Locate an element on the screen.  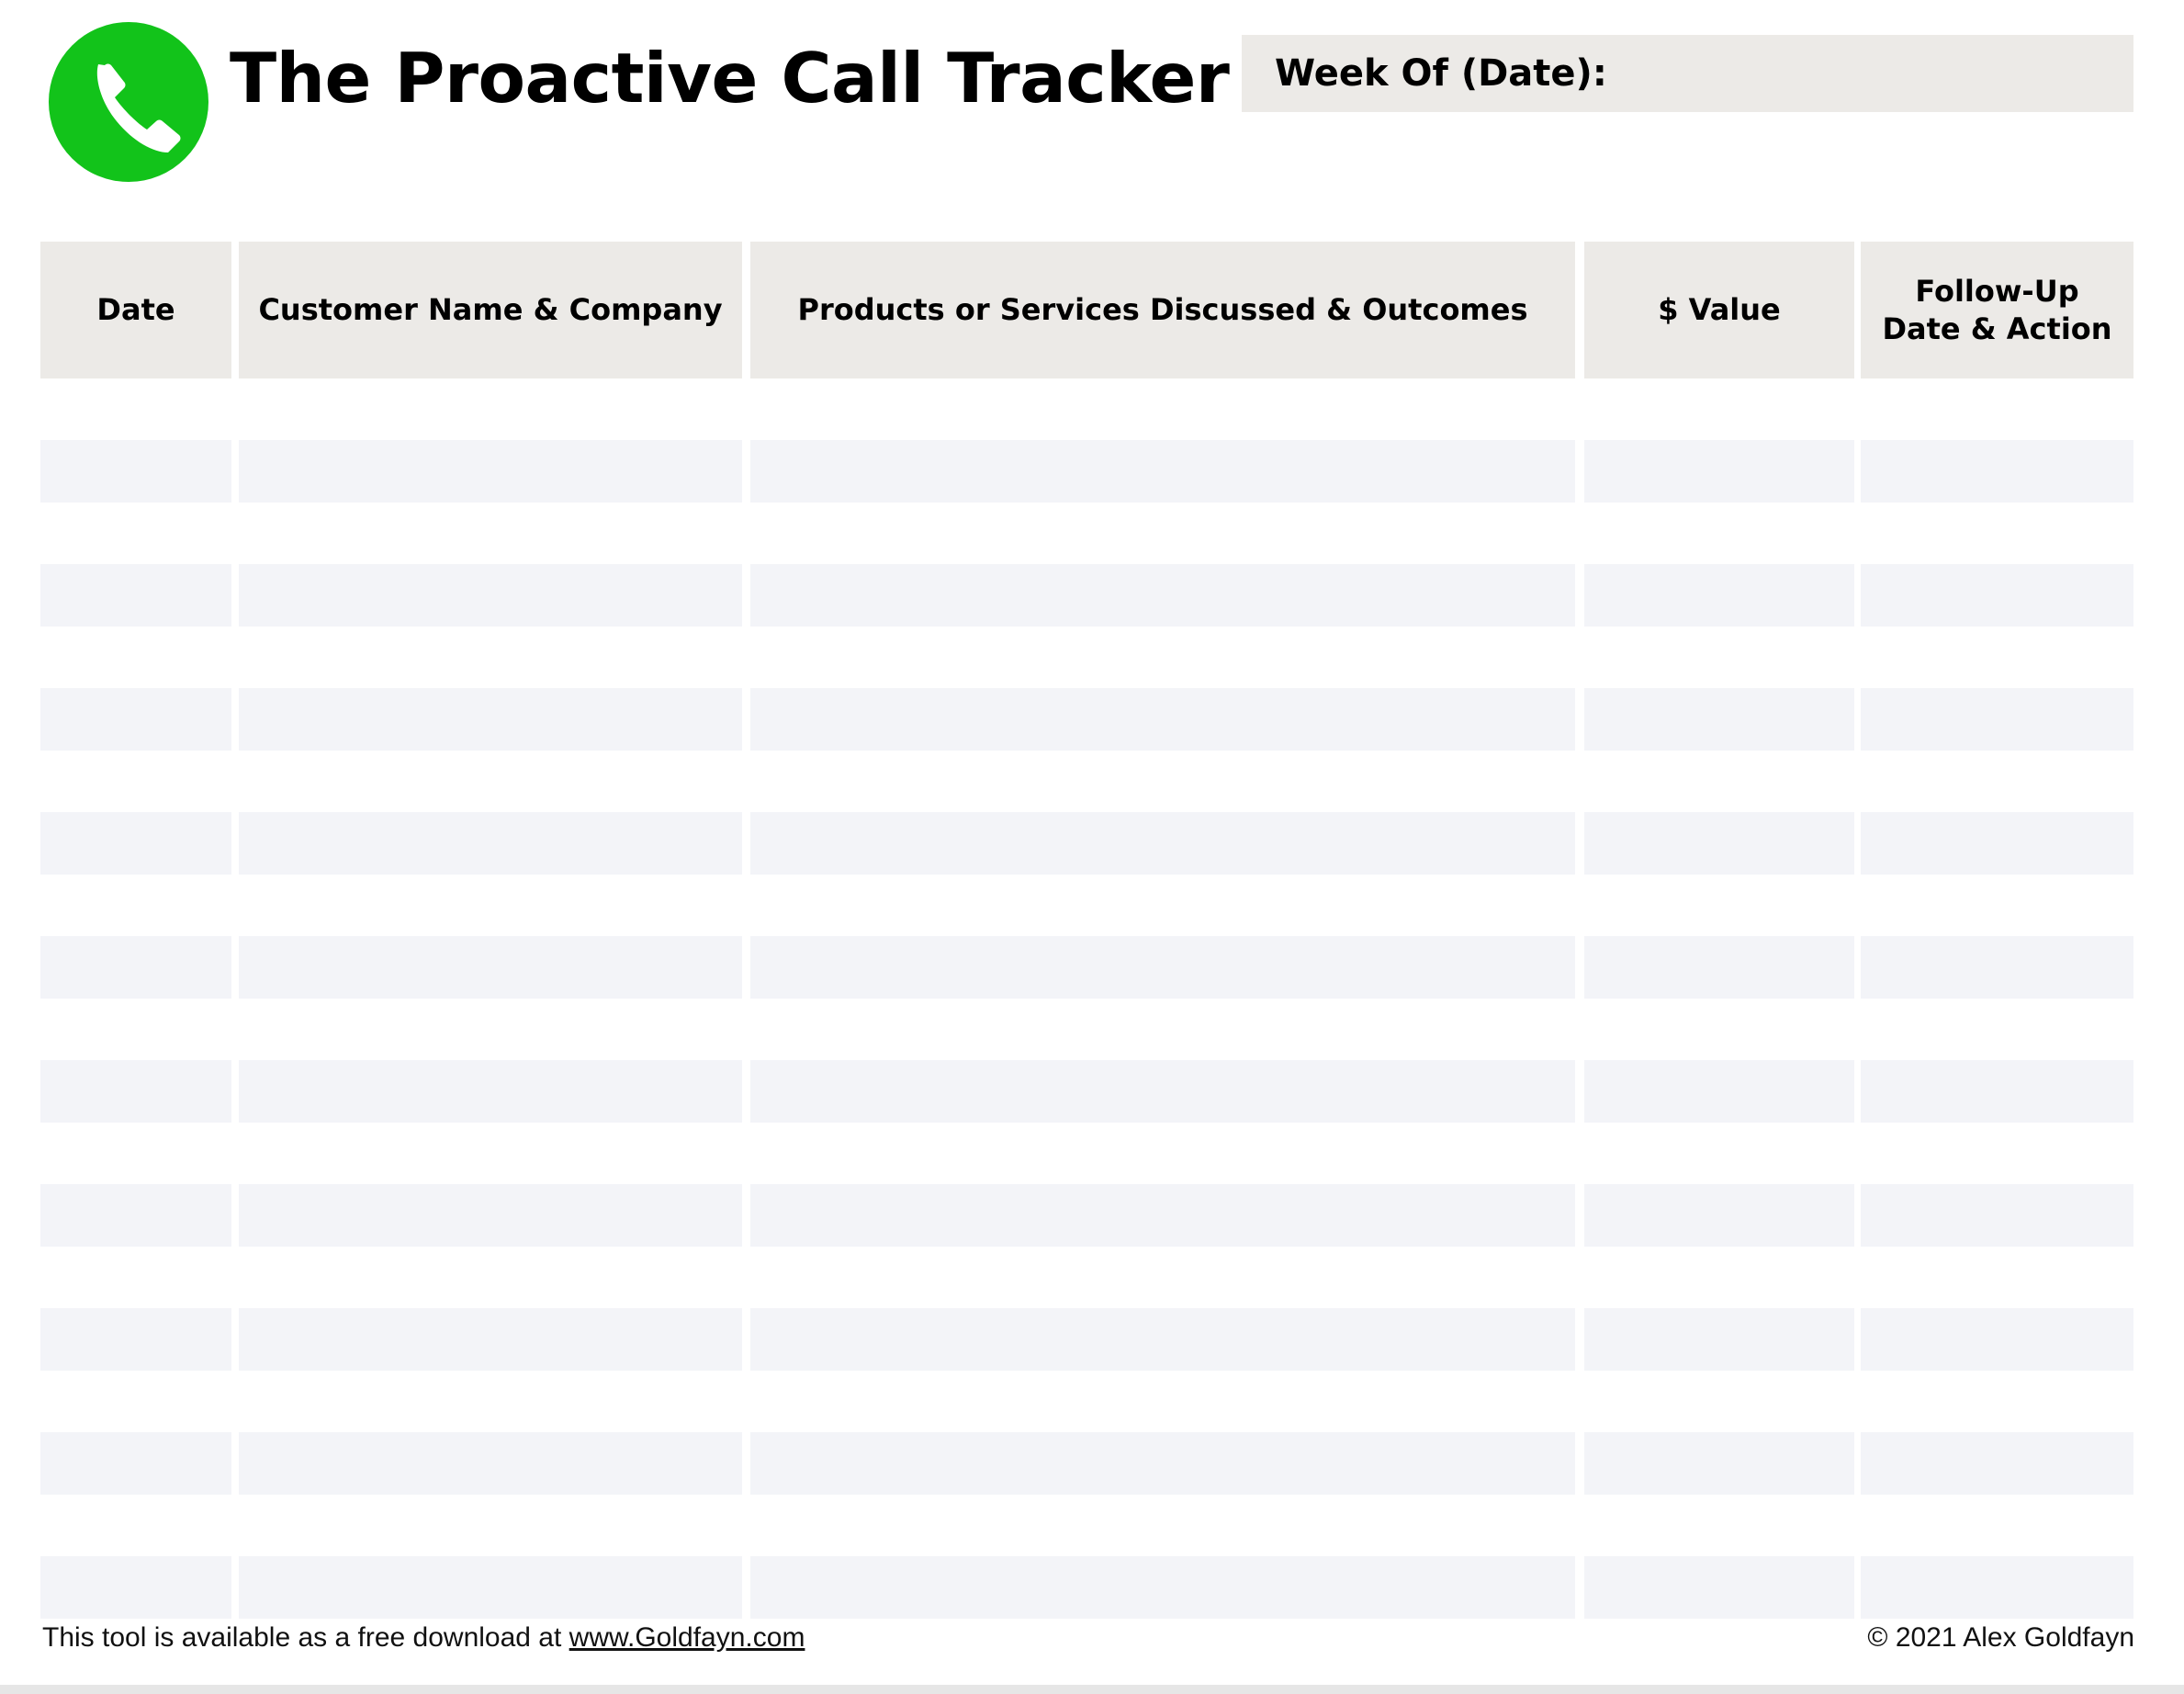
row-8-customer-cell is located at coordinates (490, 1339).